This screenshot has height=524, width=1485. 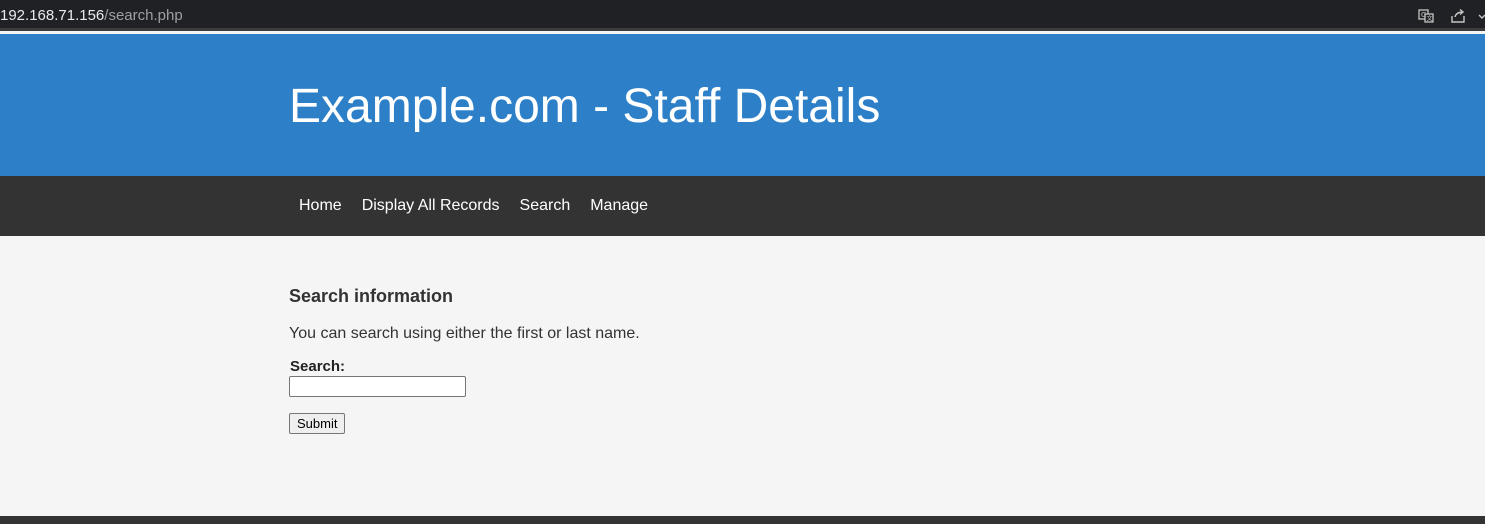 I want to click on nav-items: Home Display All Records Search Manage, so click(x=473, y=206).